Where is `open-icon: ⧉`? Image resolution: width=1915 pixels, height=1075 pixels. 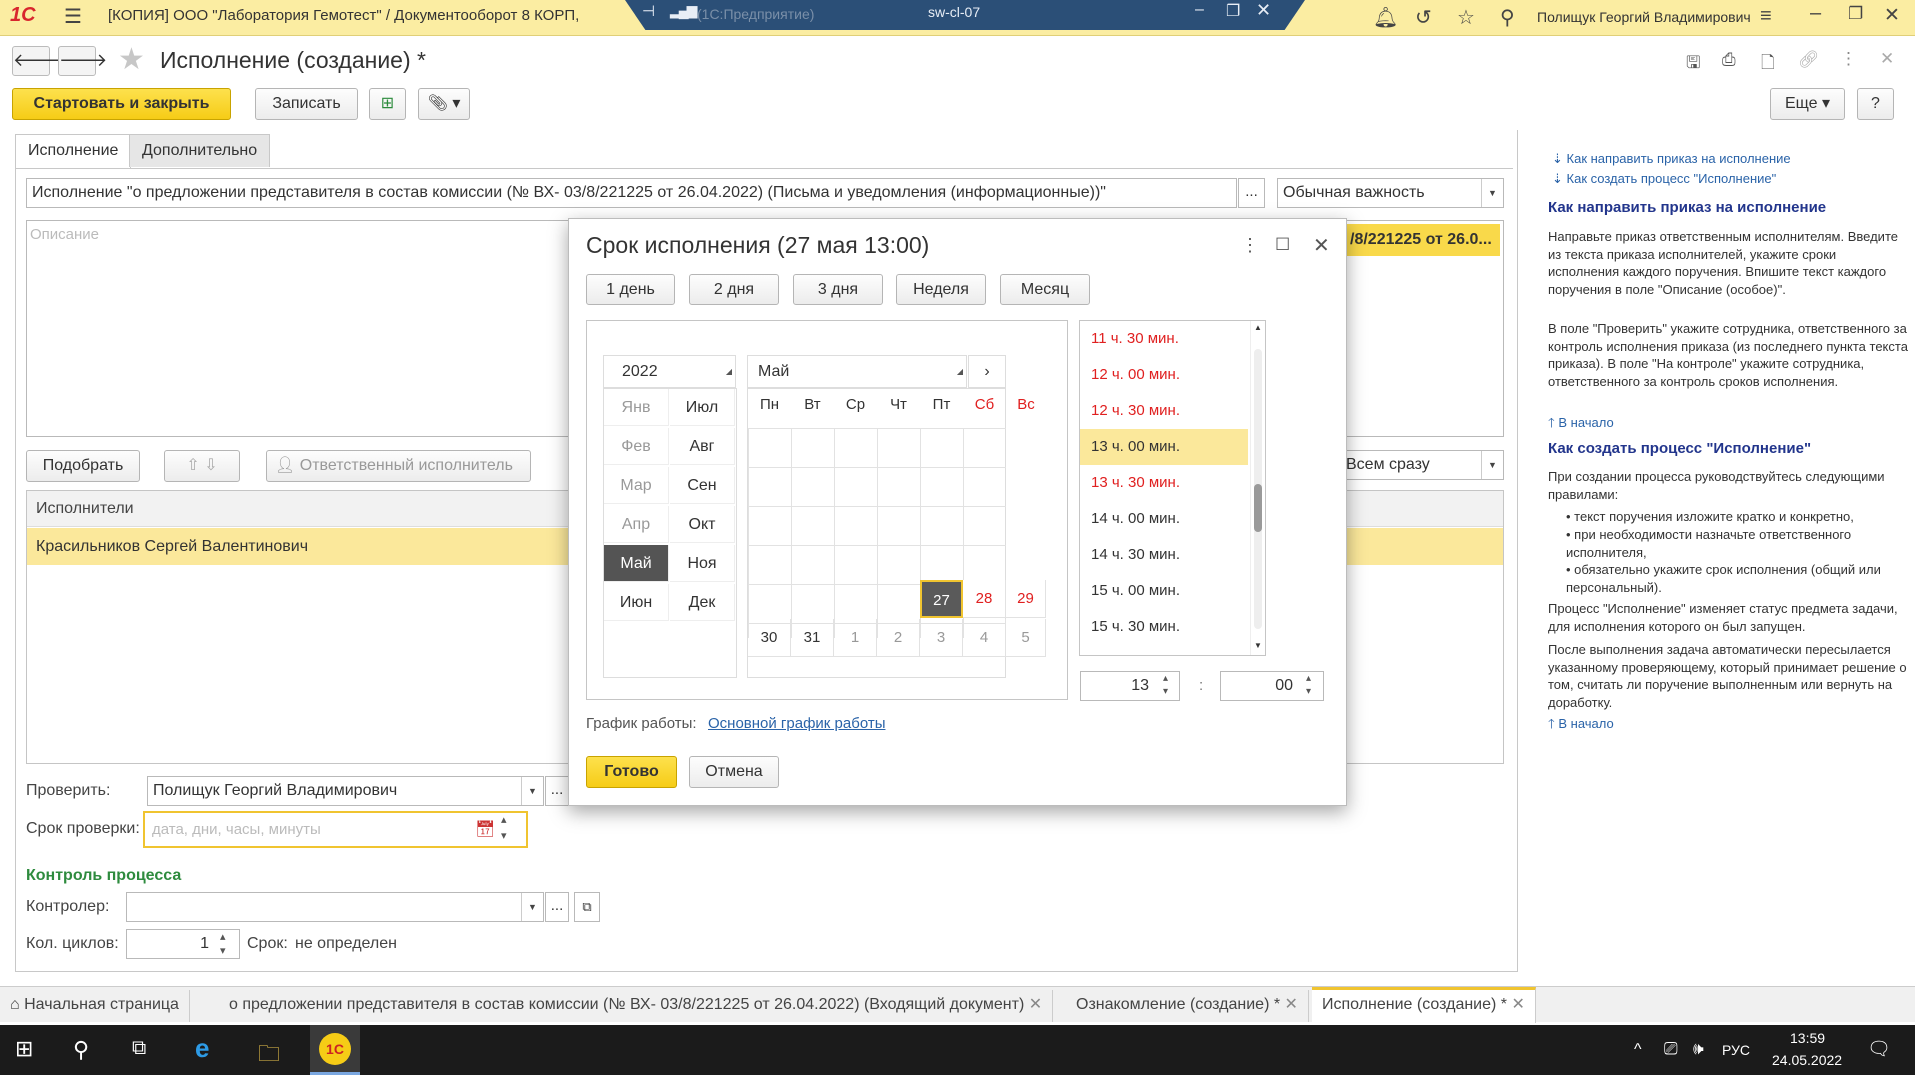
open-icon: ⧉ is located at coordinates (587, 907).